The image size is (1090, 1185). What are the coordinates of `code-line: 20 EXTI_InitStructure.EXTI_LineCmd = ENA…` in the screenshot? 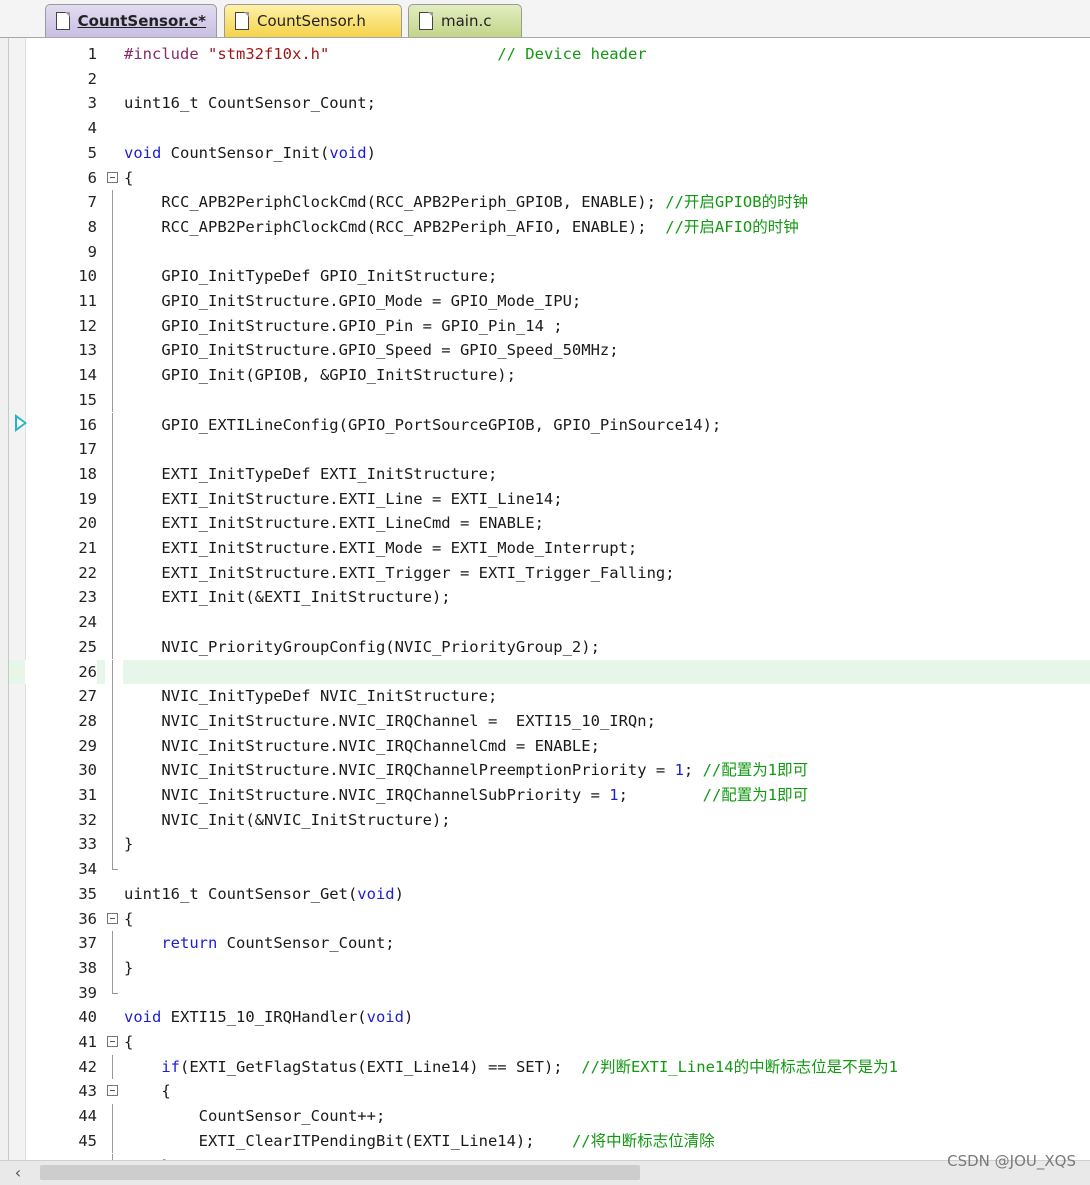 It's located at (549, 523).